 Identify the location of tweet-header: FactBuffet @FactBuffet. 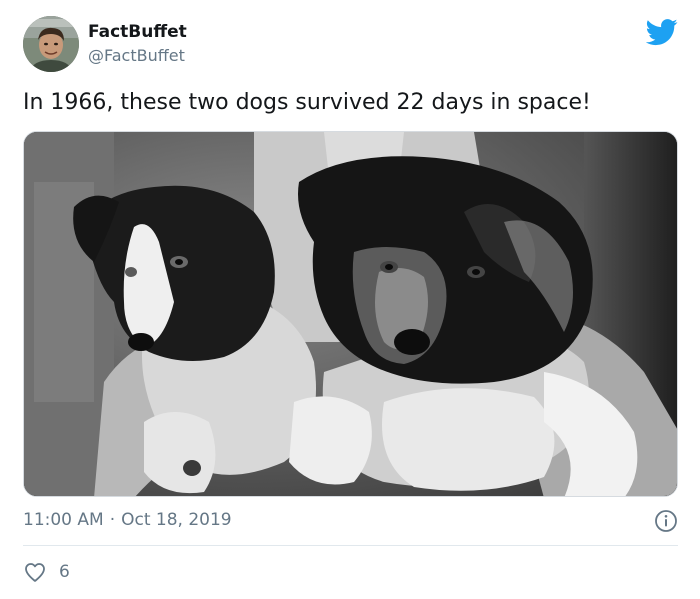
(350, 46).